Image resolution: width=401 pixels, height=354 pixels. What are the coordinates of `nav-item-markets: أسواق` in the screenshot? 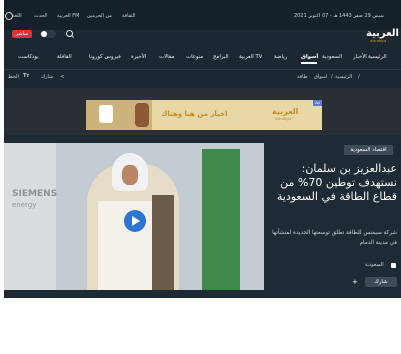 It's located at (309, 57).